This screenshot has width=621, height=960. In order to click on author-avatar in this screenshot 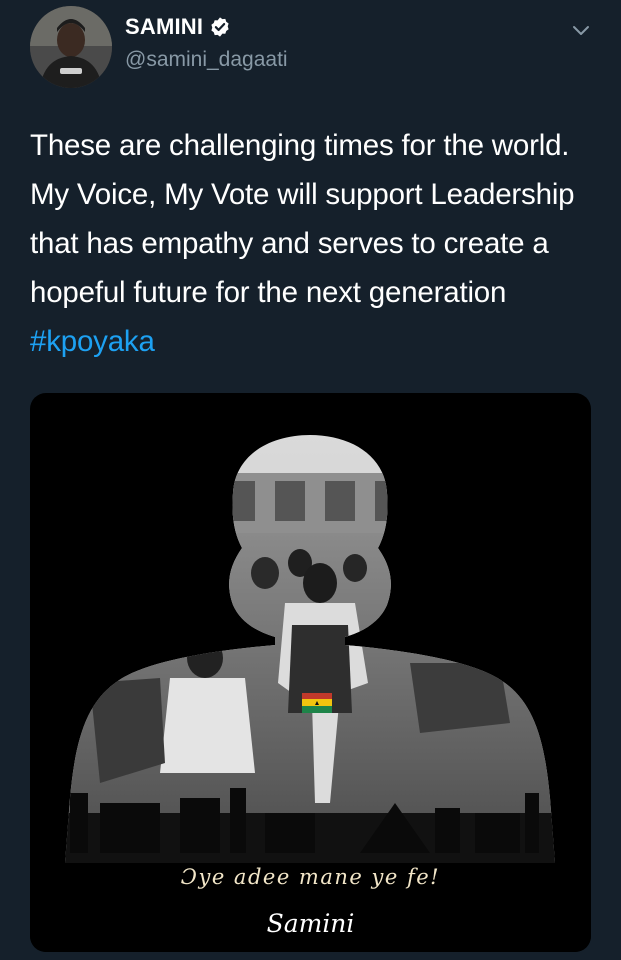, I will do `click(71, 47)`.